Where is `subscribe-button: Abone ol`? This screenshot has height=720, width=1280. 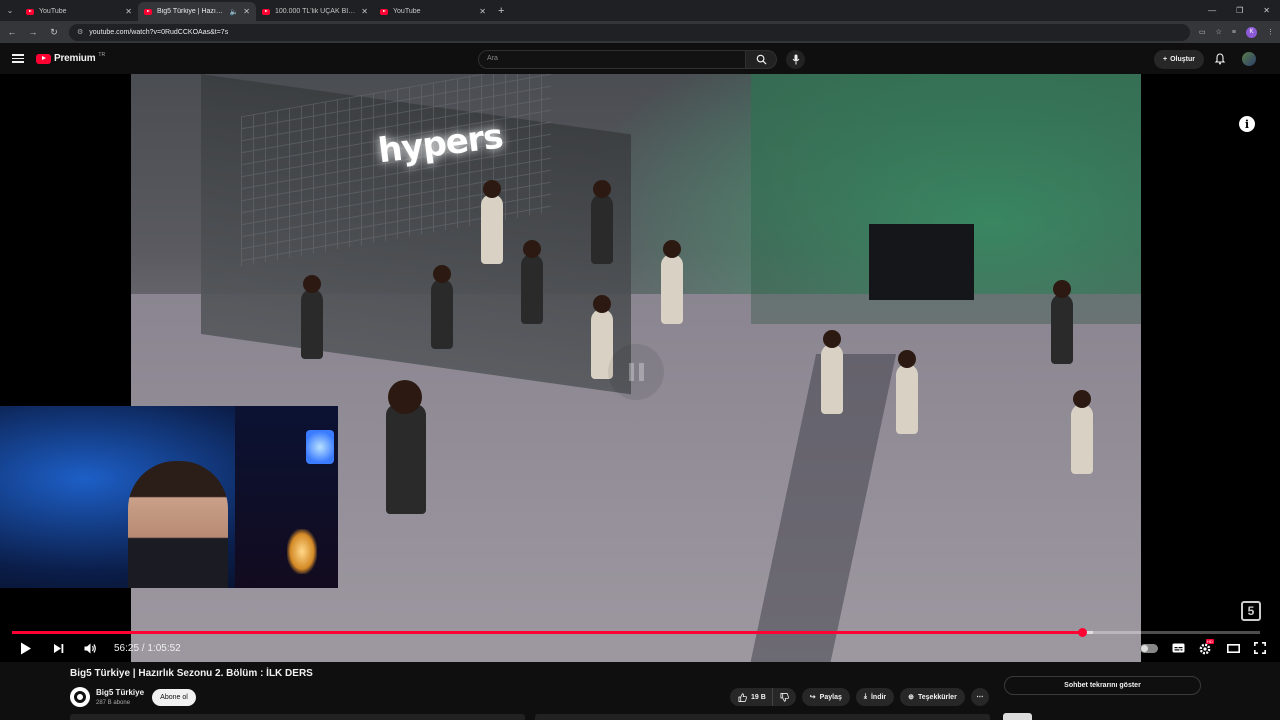 subscribe-button: Abone ol is located at coordinates (174, 697).